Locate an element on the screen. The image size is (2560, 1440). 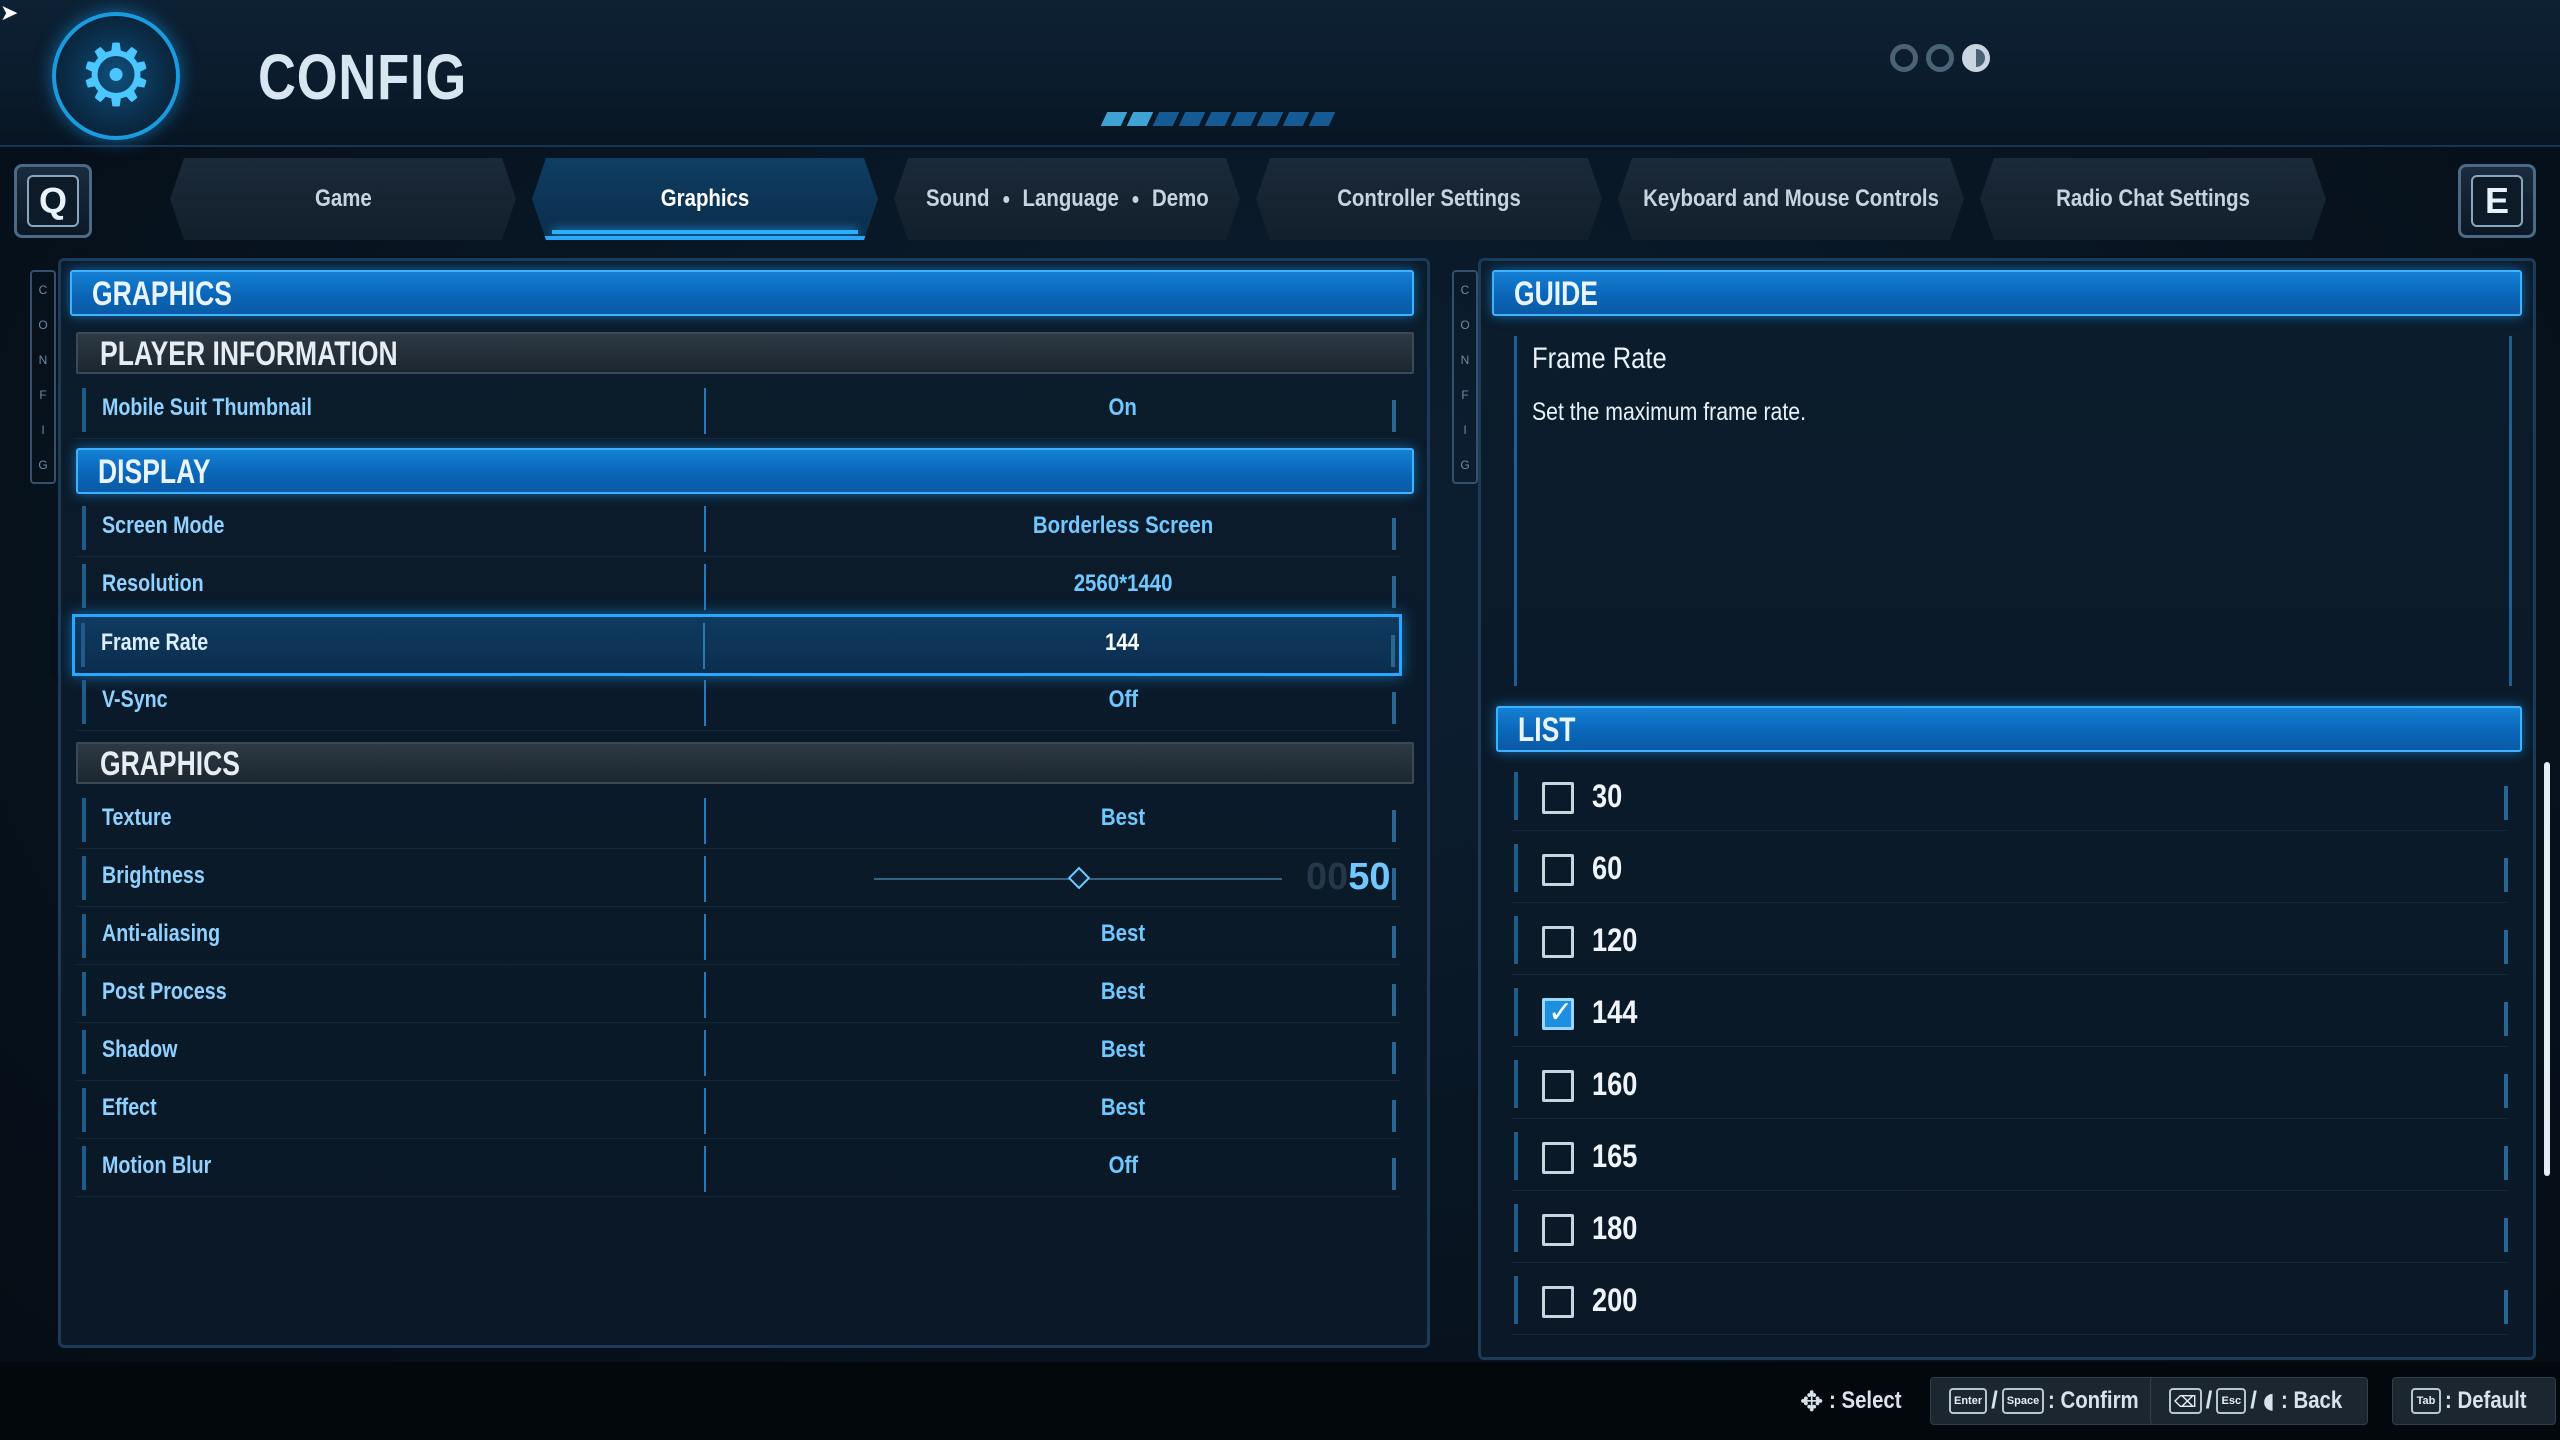
list-item-label: 144 is located at coordinates (1615, 1012).